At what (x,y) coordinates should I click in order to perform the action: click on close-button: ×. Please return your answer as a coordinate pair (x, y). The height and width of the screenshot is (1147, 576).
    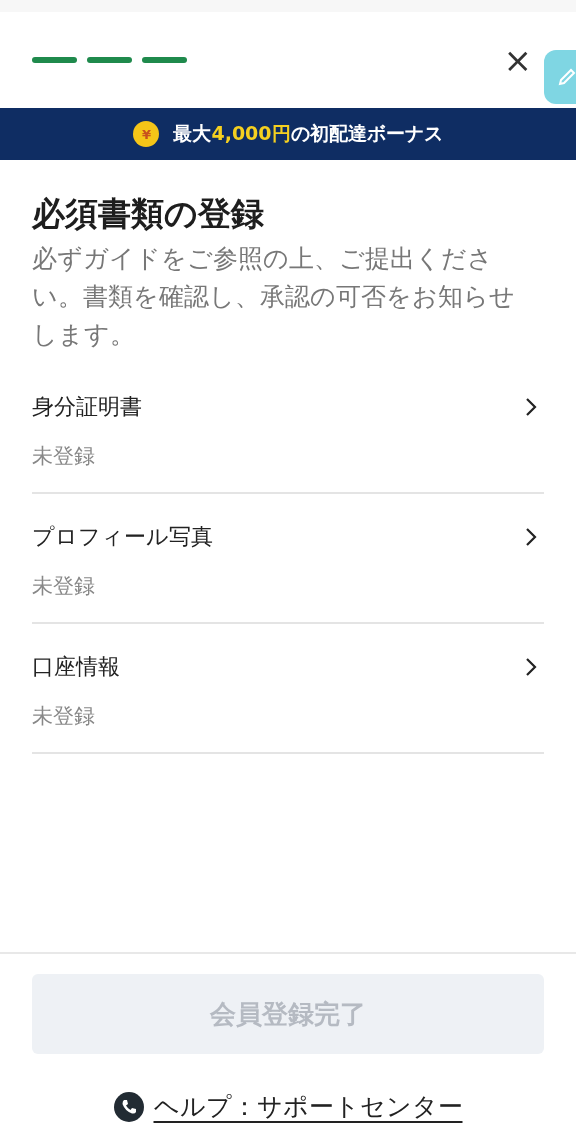
    Looking at the image, I should click on (517, 60).